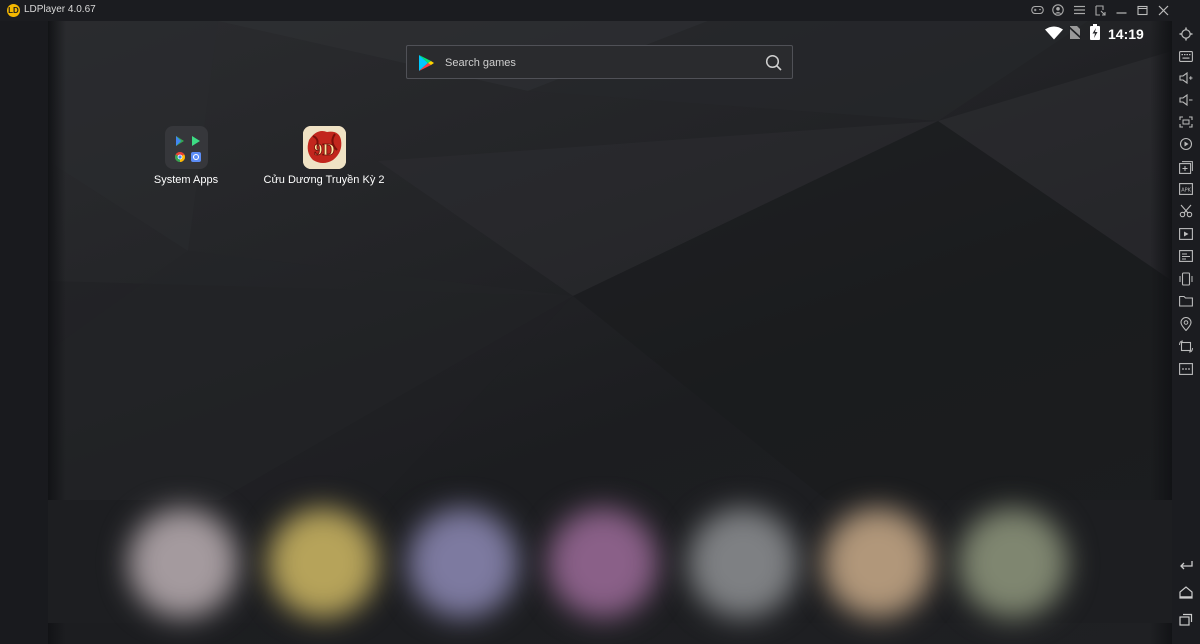 This screenshot has height=644, width=1200. I want to click on minimize-icon, so click(1121, 10).